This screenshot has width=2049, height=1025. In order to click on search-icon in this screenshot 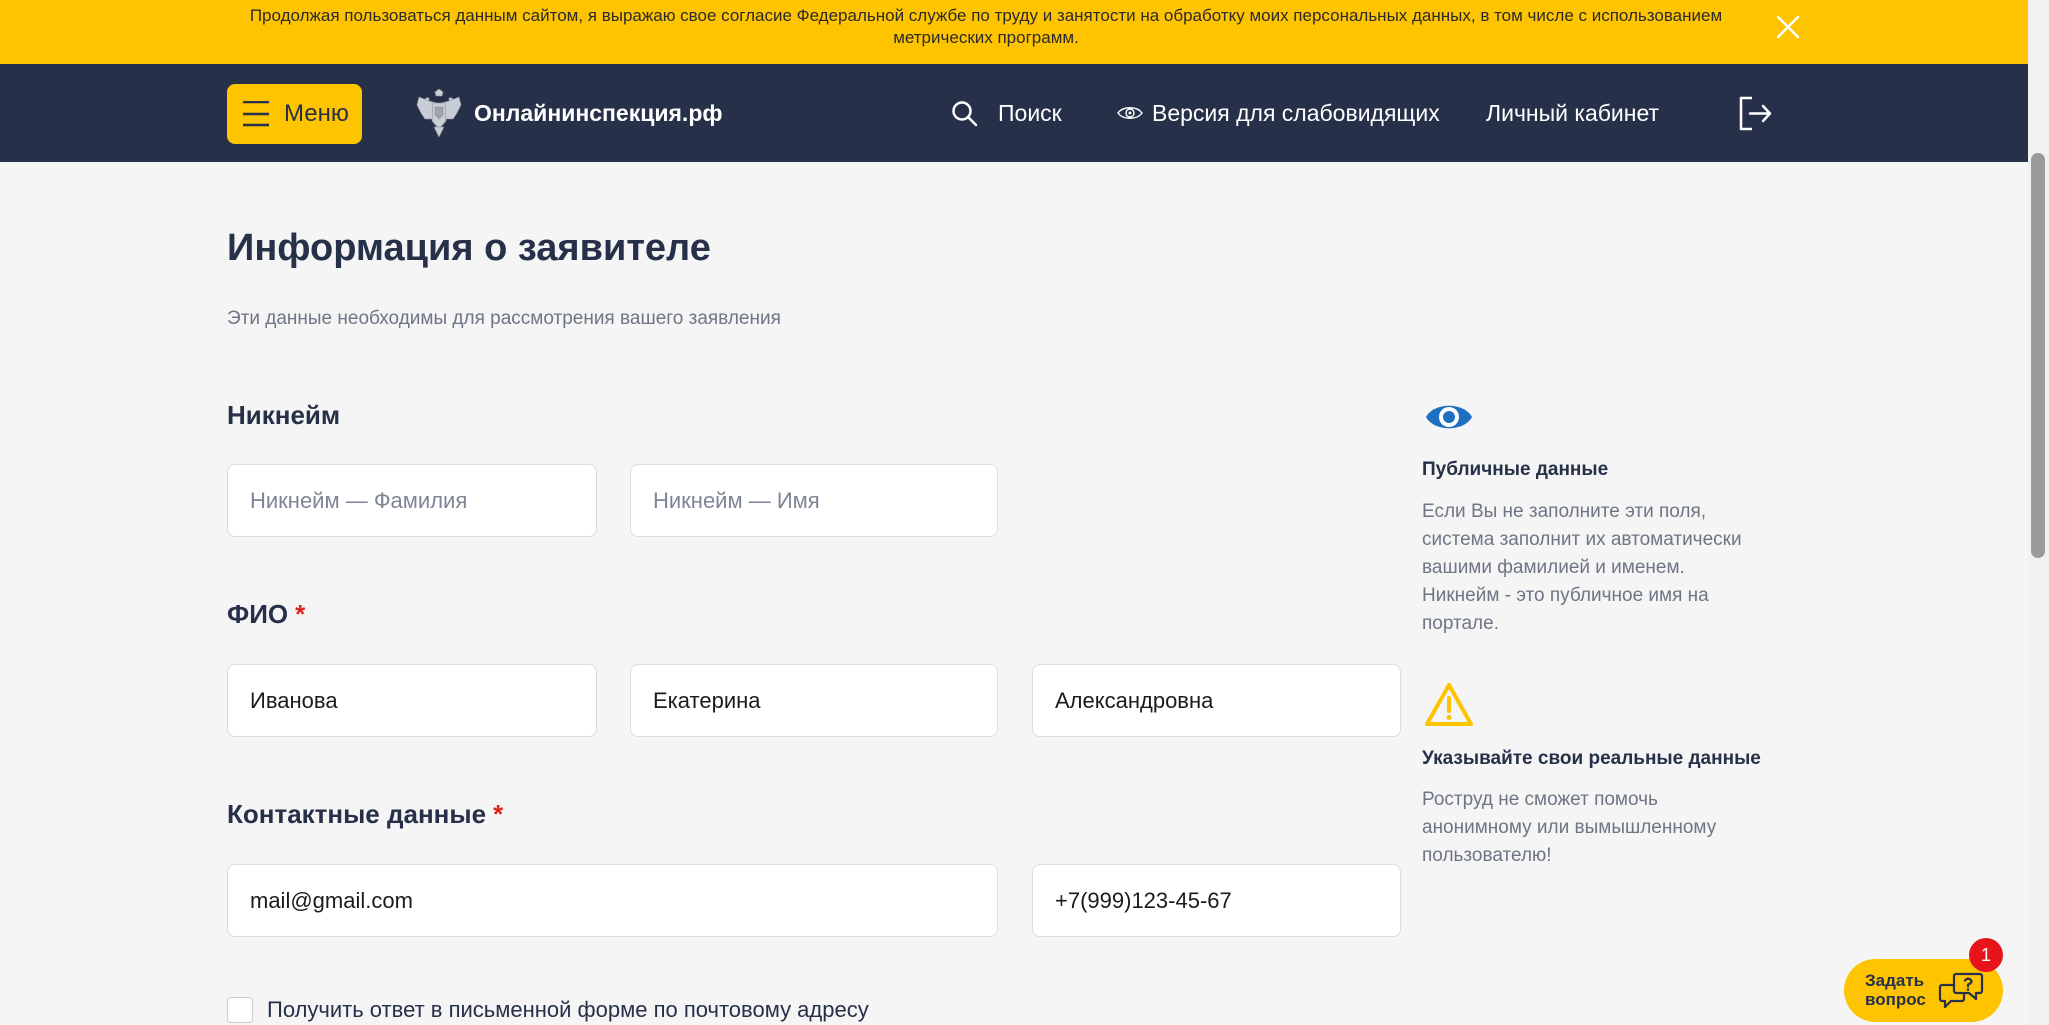, I will do `click(965, 113)`.